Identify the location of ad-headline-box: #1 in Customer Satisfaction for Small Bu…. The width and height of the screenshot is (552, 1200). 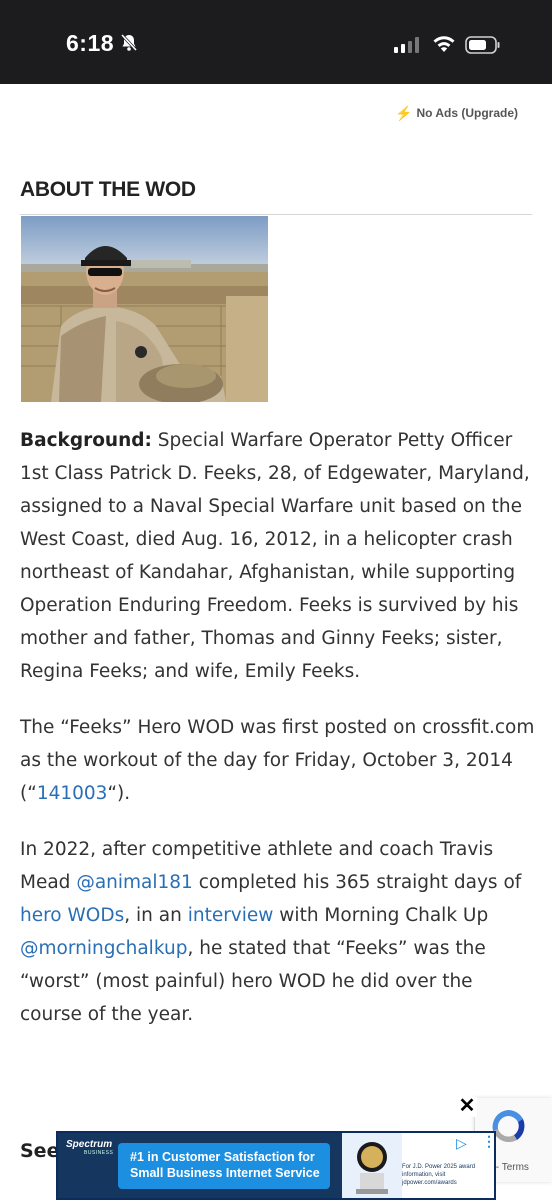
(224, 1166).